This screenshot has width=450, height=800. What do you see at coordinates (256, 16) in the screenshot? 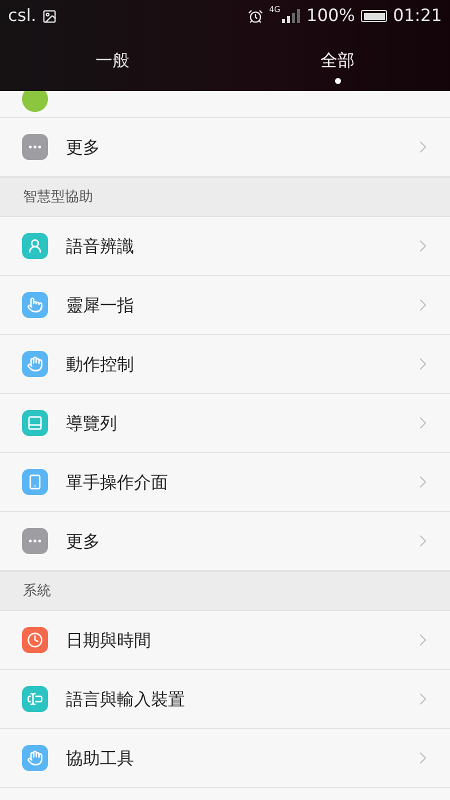
I see `alarm-icon` at bounding box center [256, 16].